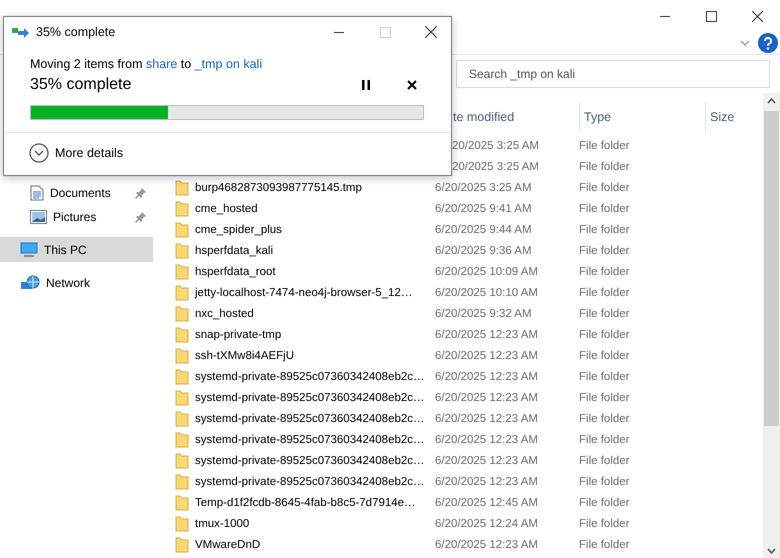 Image resolution: width=780 pixels, height=558 pixels. Describe the element at coordinates (76, 32) in the screenshot. I see `dialog-title: 35% complete` at that location.